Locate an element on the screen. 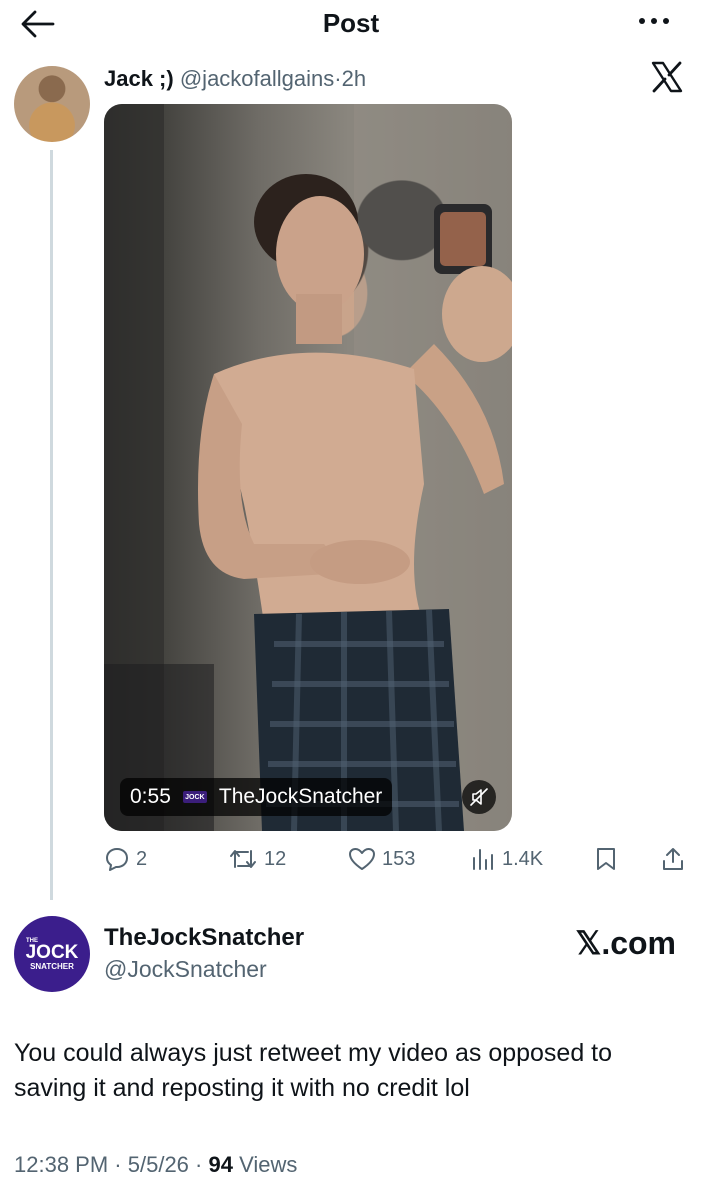 This screenshot has height=1200, width=702. tweet-timestamp-line: 12:38 PM · 5/5/26 · 94 Views is located at coordinates (155, 1165).